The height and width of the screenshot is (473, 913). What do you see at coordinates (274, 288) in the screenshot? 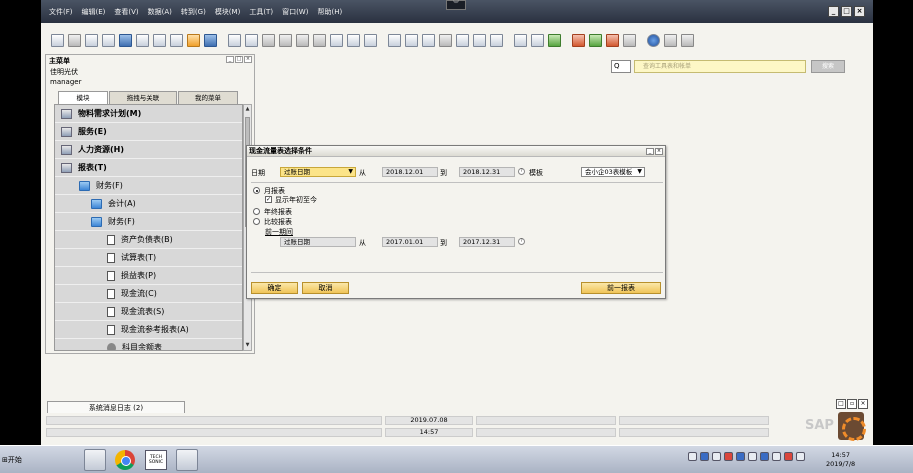
I see `ok-button: 确定` at bounding box center [274, 288].